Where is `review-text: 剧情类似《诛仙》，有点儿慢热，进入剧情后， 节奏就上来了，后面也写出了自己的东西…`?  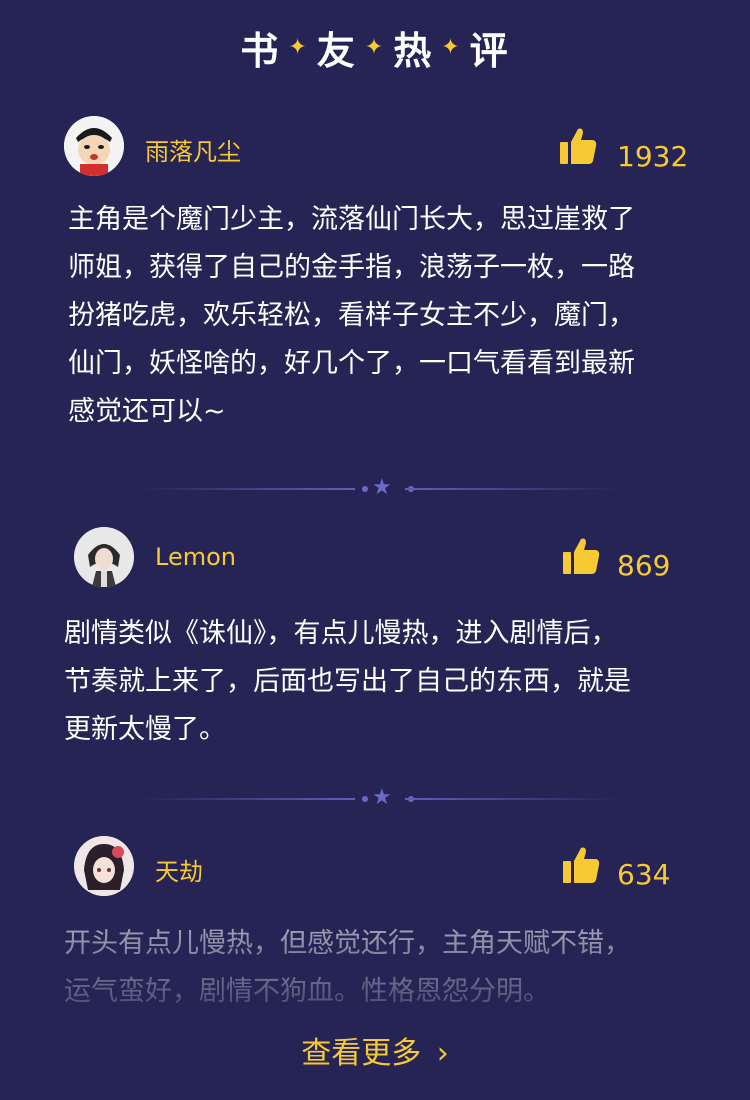
review-text: 剧情类似《诛仙》，有点儿慢热，进入剧情后， 节奏就上来了，后面也写出了自己的东西… is located at coordinates (347, 682).